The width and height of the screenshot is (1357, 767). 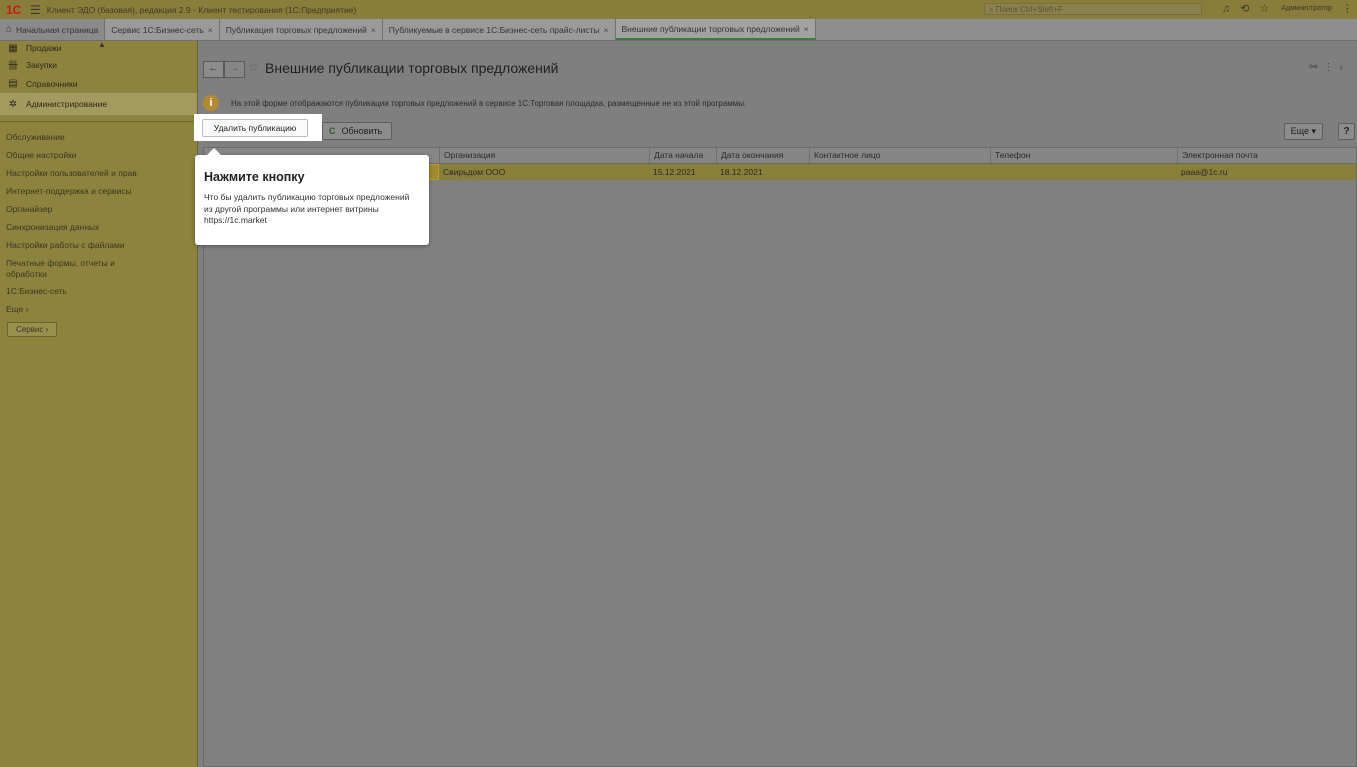 I want to click on tab-label: Внешние публикации торговых предложений, so click(x=710, y=28).